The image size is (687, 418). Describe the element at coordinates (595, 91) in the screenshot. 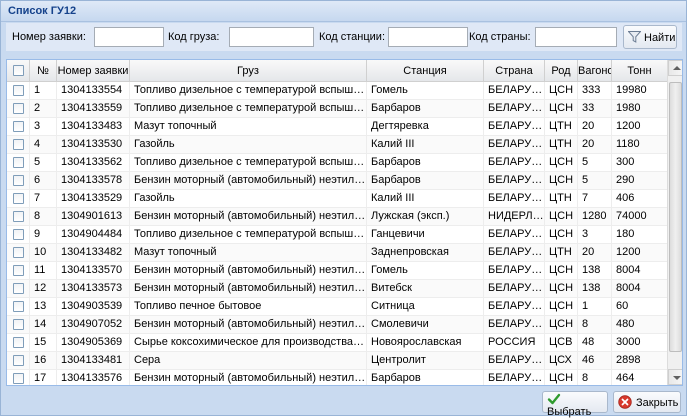

I see `cell-wagons: 333` at that location.